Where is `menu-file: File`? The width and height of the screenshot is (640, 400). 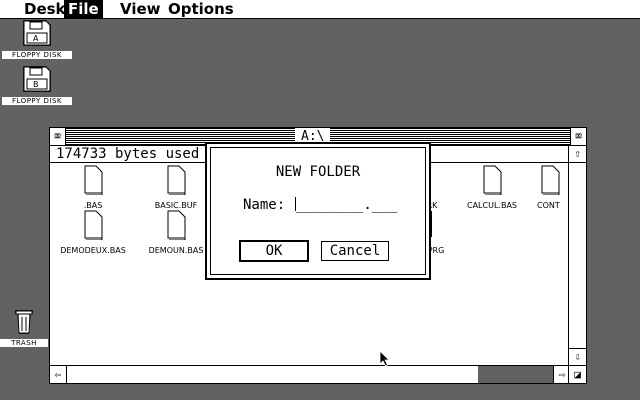 menu-file: File is located at coordinates (83, 9).